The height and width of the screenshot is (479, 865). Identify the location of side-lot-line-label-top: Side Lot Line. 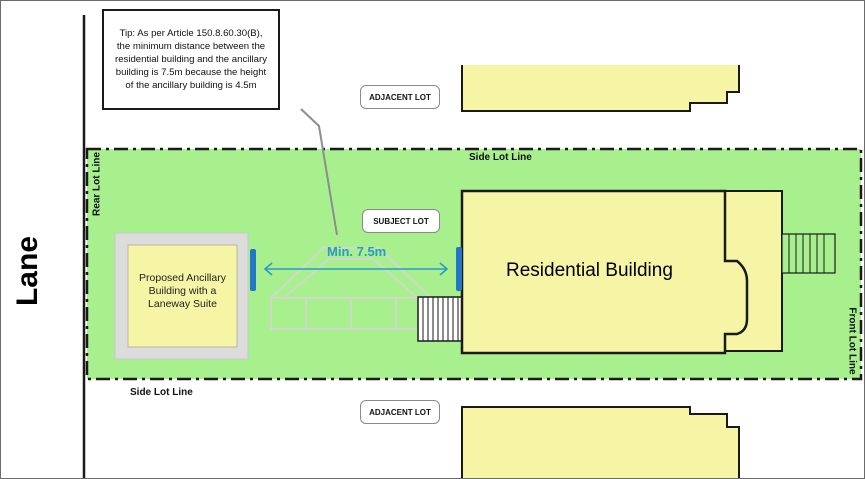
(500, 157).